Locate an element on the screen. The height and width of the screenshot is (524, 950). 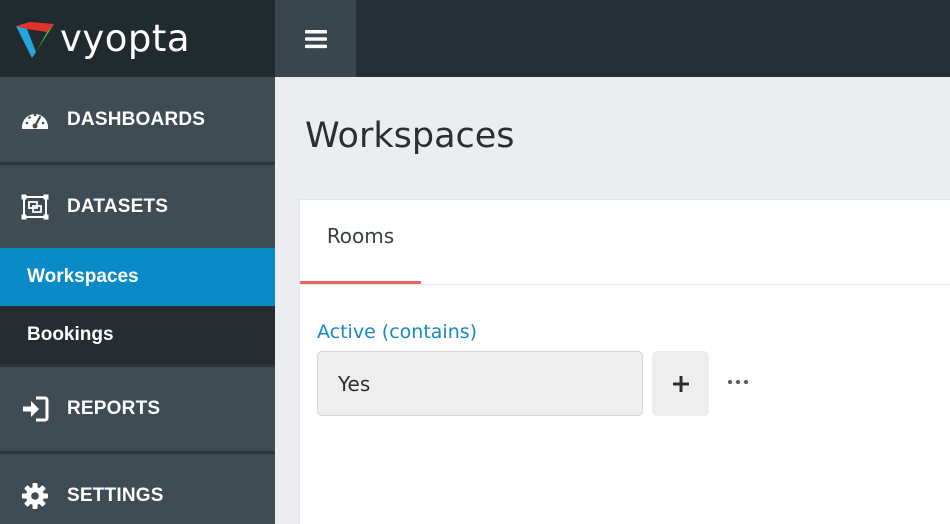
add-filter-button is located at coordinates (680, 383).